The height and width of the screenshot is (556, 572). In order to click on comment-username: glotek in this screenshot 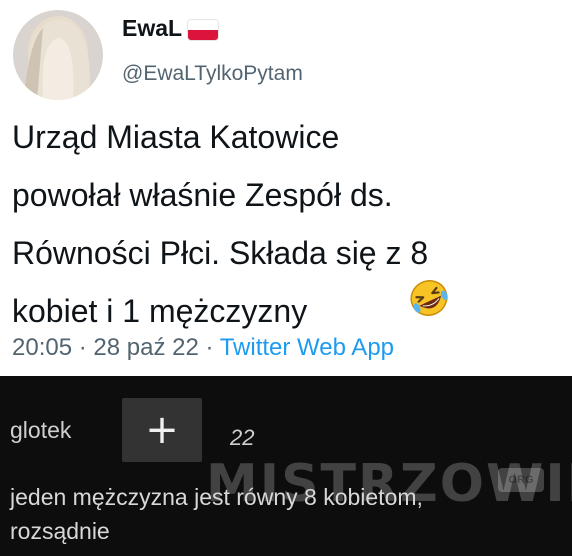, I will do `click(40, 430)`.